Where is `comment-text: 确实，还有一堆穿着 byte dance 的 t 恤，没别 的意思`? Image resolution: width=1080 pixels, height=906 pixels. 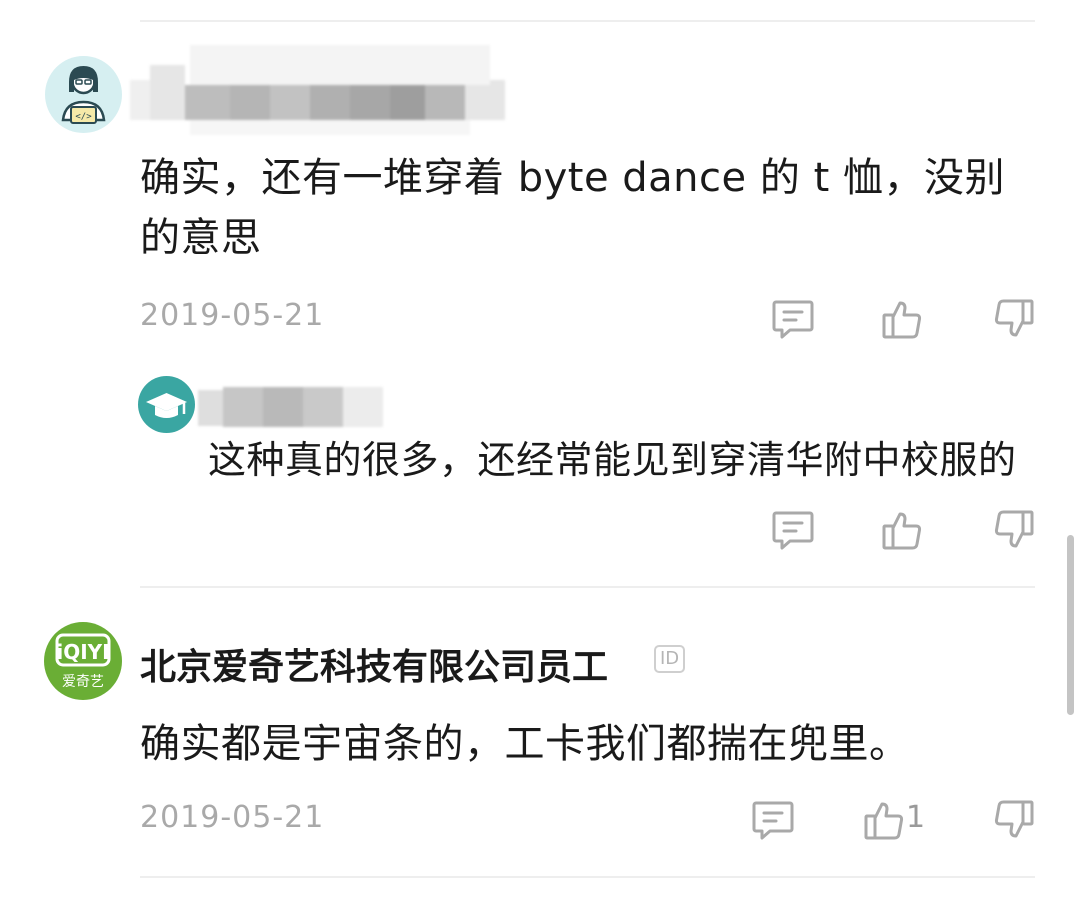
comment-text: 确实，还有一堆穿着 byte dance 的 t 恤，没别 的意思 is located at coordinates (590, 208).